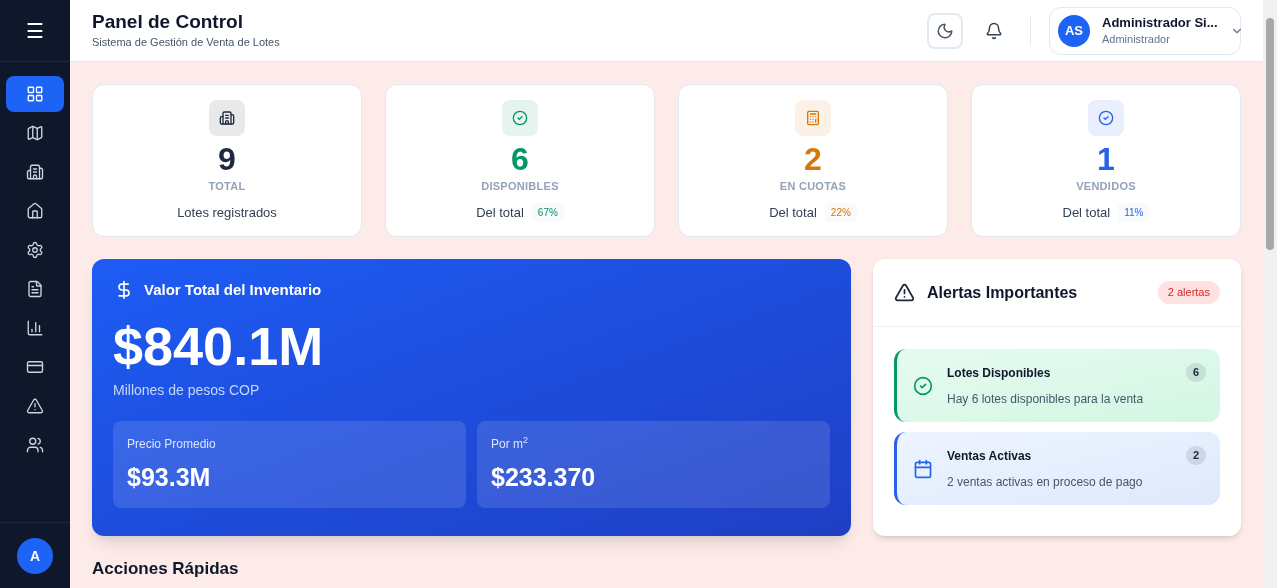 This screenshot has height=588, width=1277. Describe the element at coordinates (813, 159) in the screenshot. I see `stat-value: 2` at that location.